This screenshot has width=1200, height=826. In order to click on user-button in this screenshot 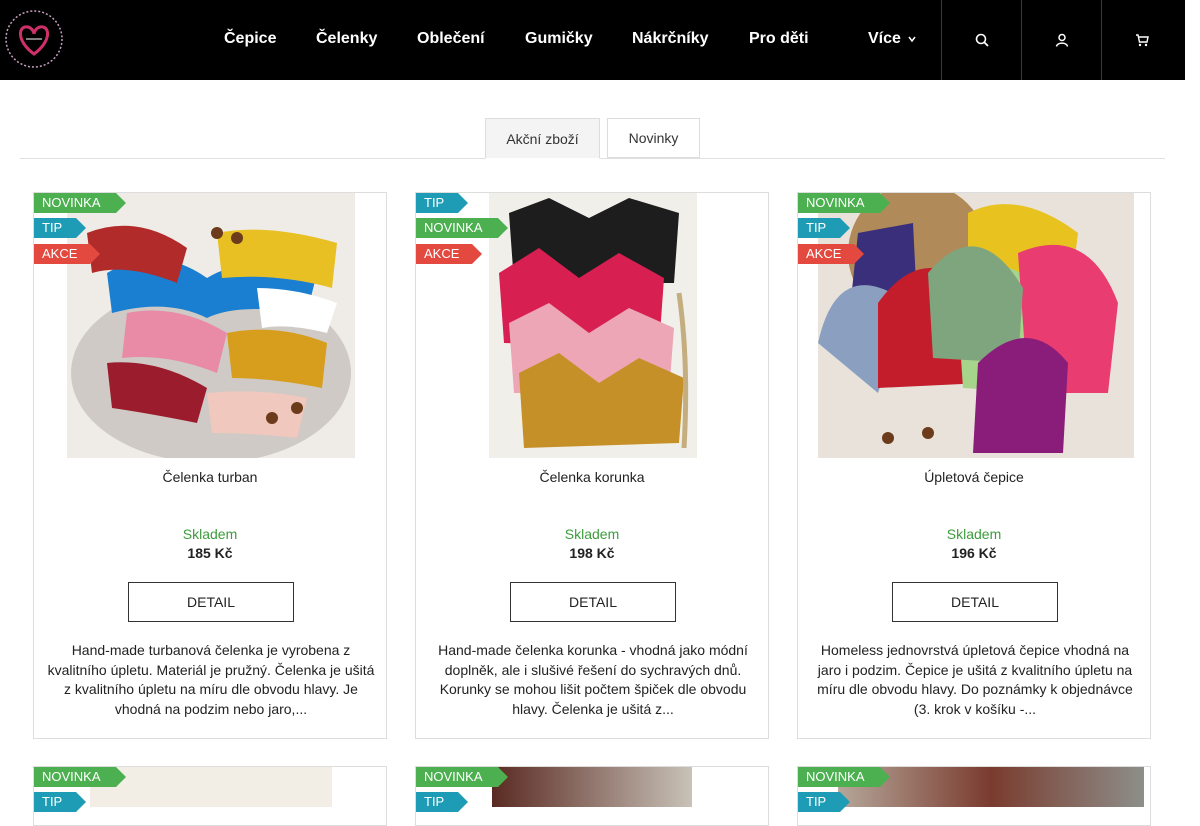, I will do `click(1061, 40)`.